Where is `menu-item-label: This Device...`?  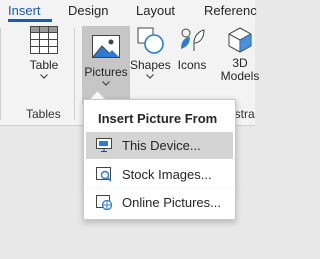
menu-item-label: This Device... is located at coordinates (161, 145).